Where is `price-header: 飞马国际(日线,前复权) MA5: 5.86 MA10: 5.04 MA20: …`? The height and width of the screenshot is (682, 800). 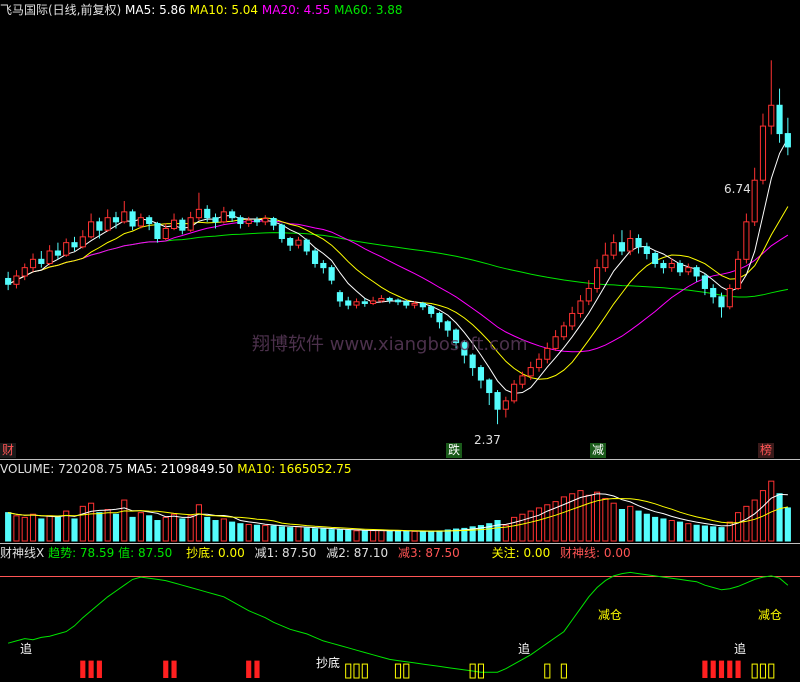
price-header: 飞马国际(日线,前复权) MA5: 5.86 MA10: 5.04 MA20: … is located at coordinates (201, 10).